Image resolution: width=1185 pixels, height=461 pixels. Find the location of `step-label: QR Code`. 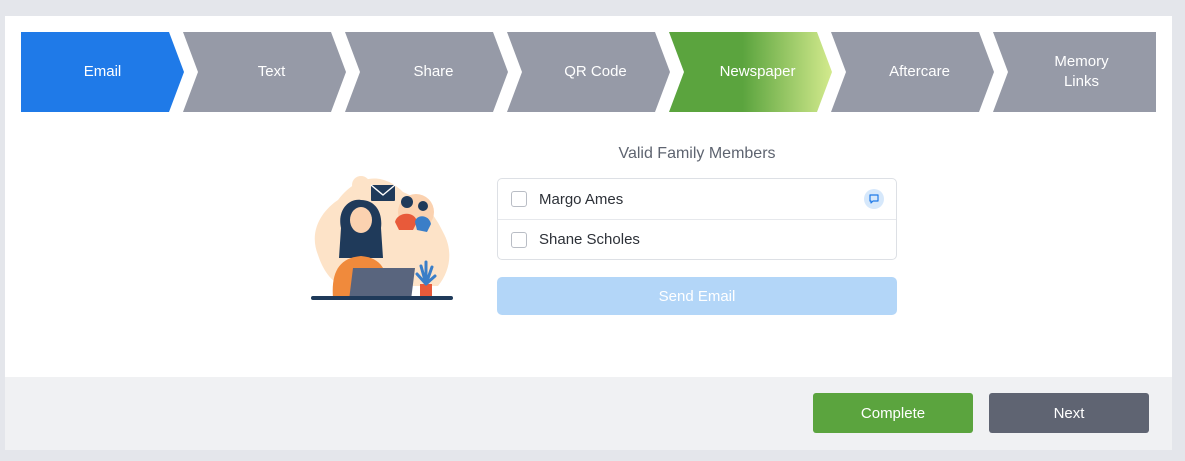

step-label: QR Code is located at coordinates (595, 71).